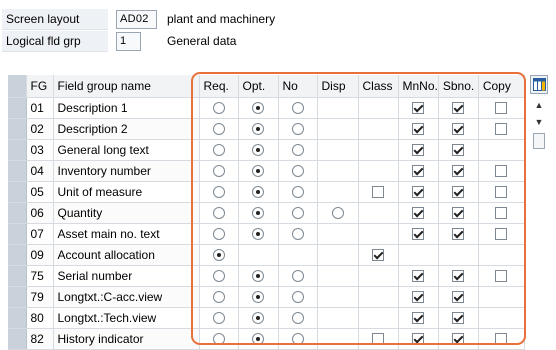 This screenshot has height=350, width=556. Describe the element at coordinates (40, 86) in the screenshot. I see `col-fg-header: FG` at that location.